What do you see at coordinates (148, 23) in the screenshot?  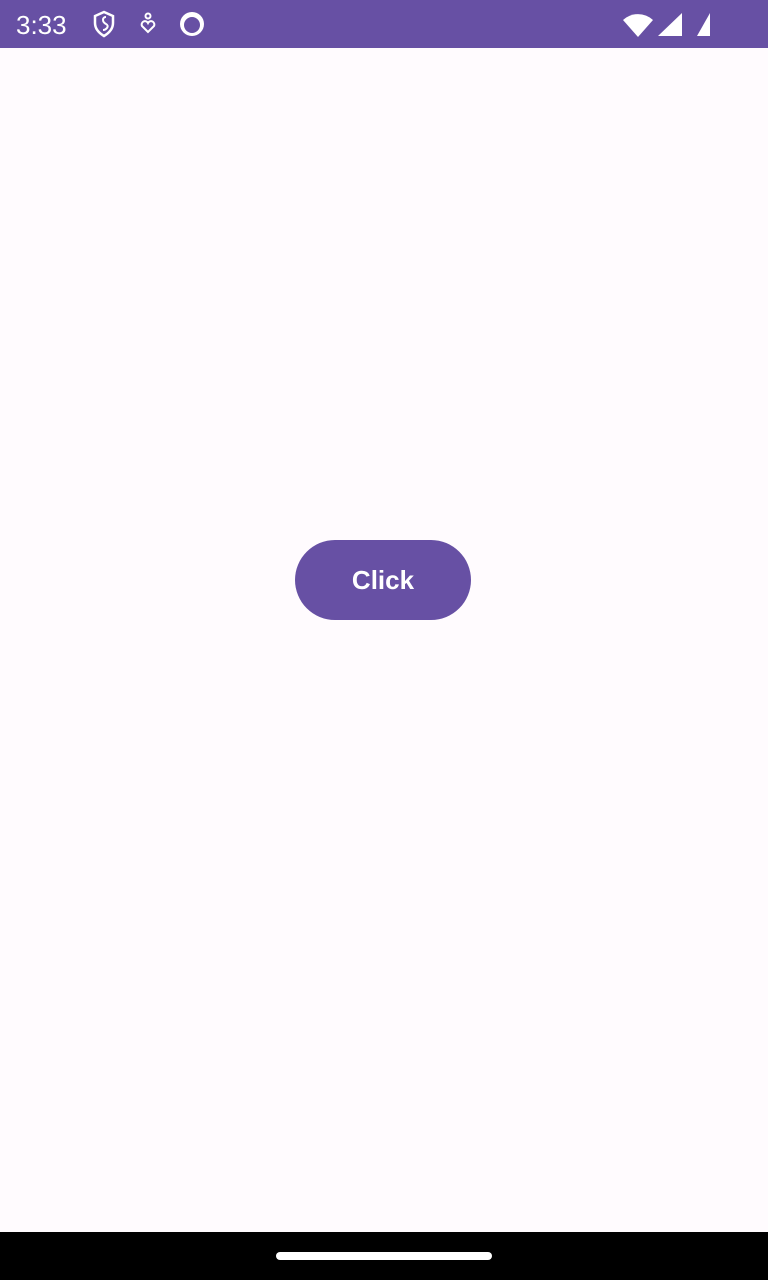 I see `download-heart-icon` at bounding box center [148, 23].